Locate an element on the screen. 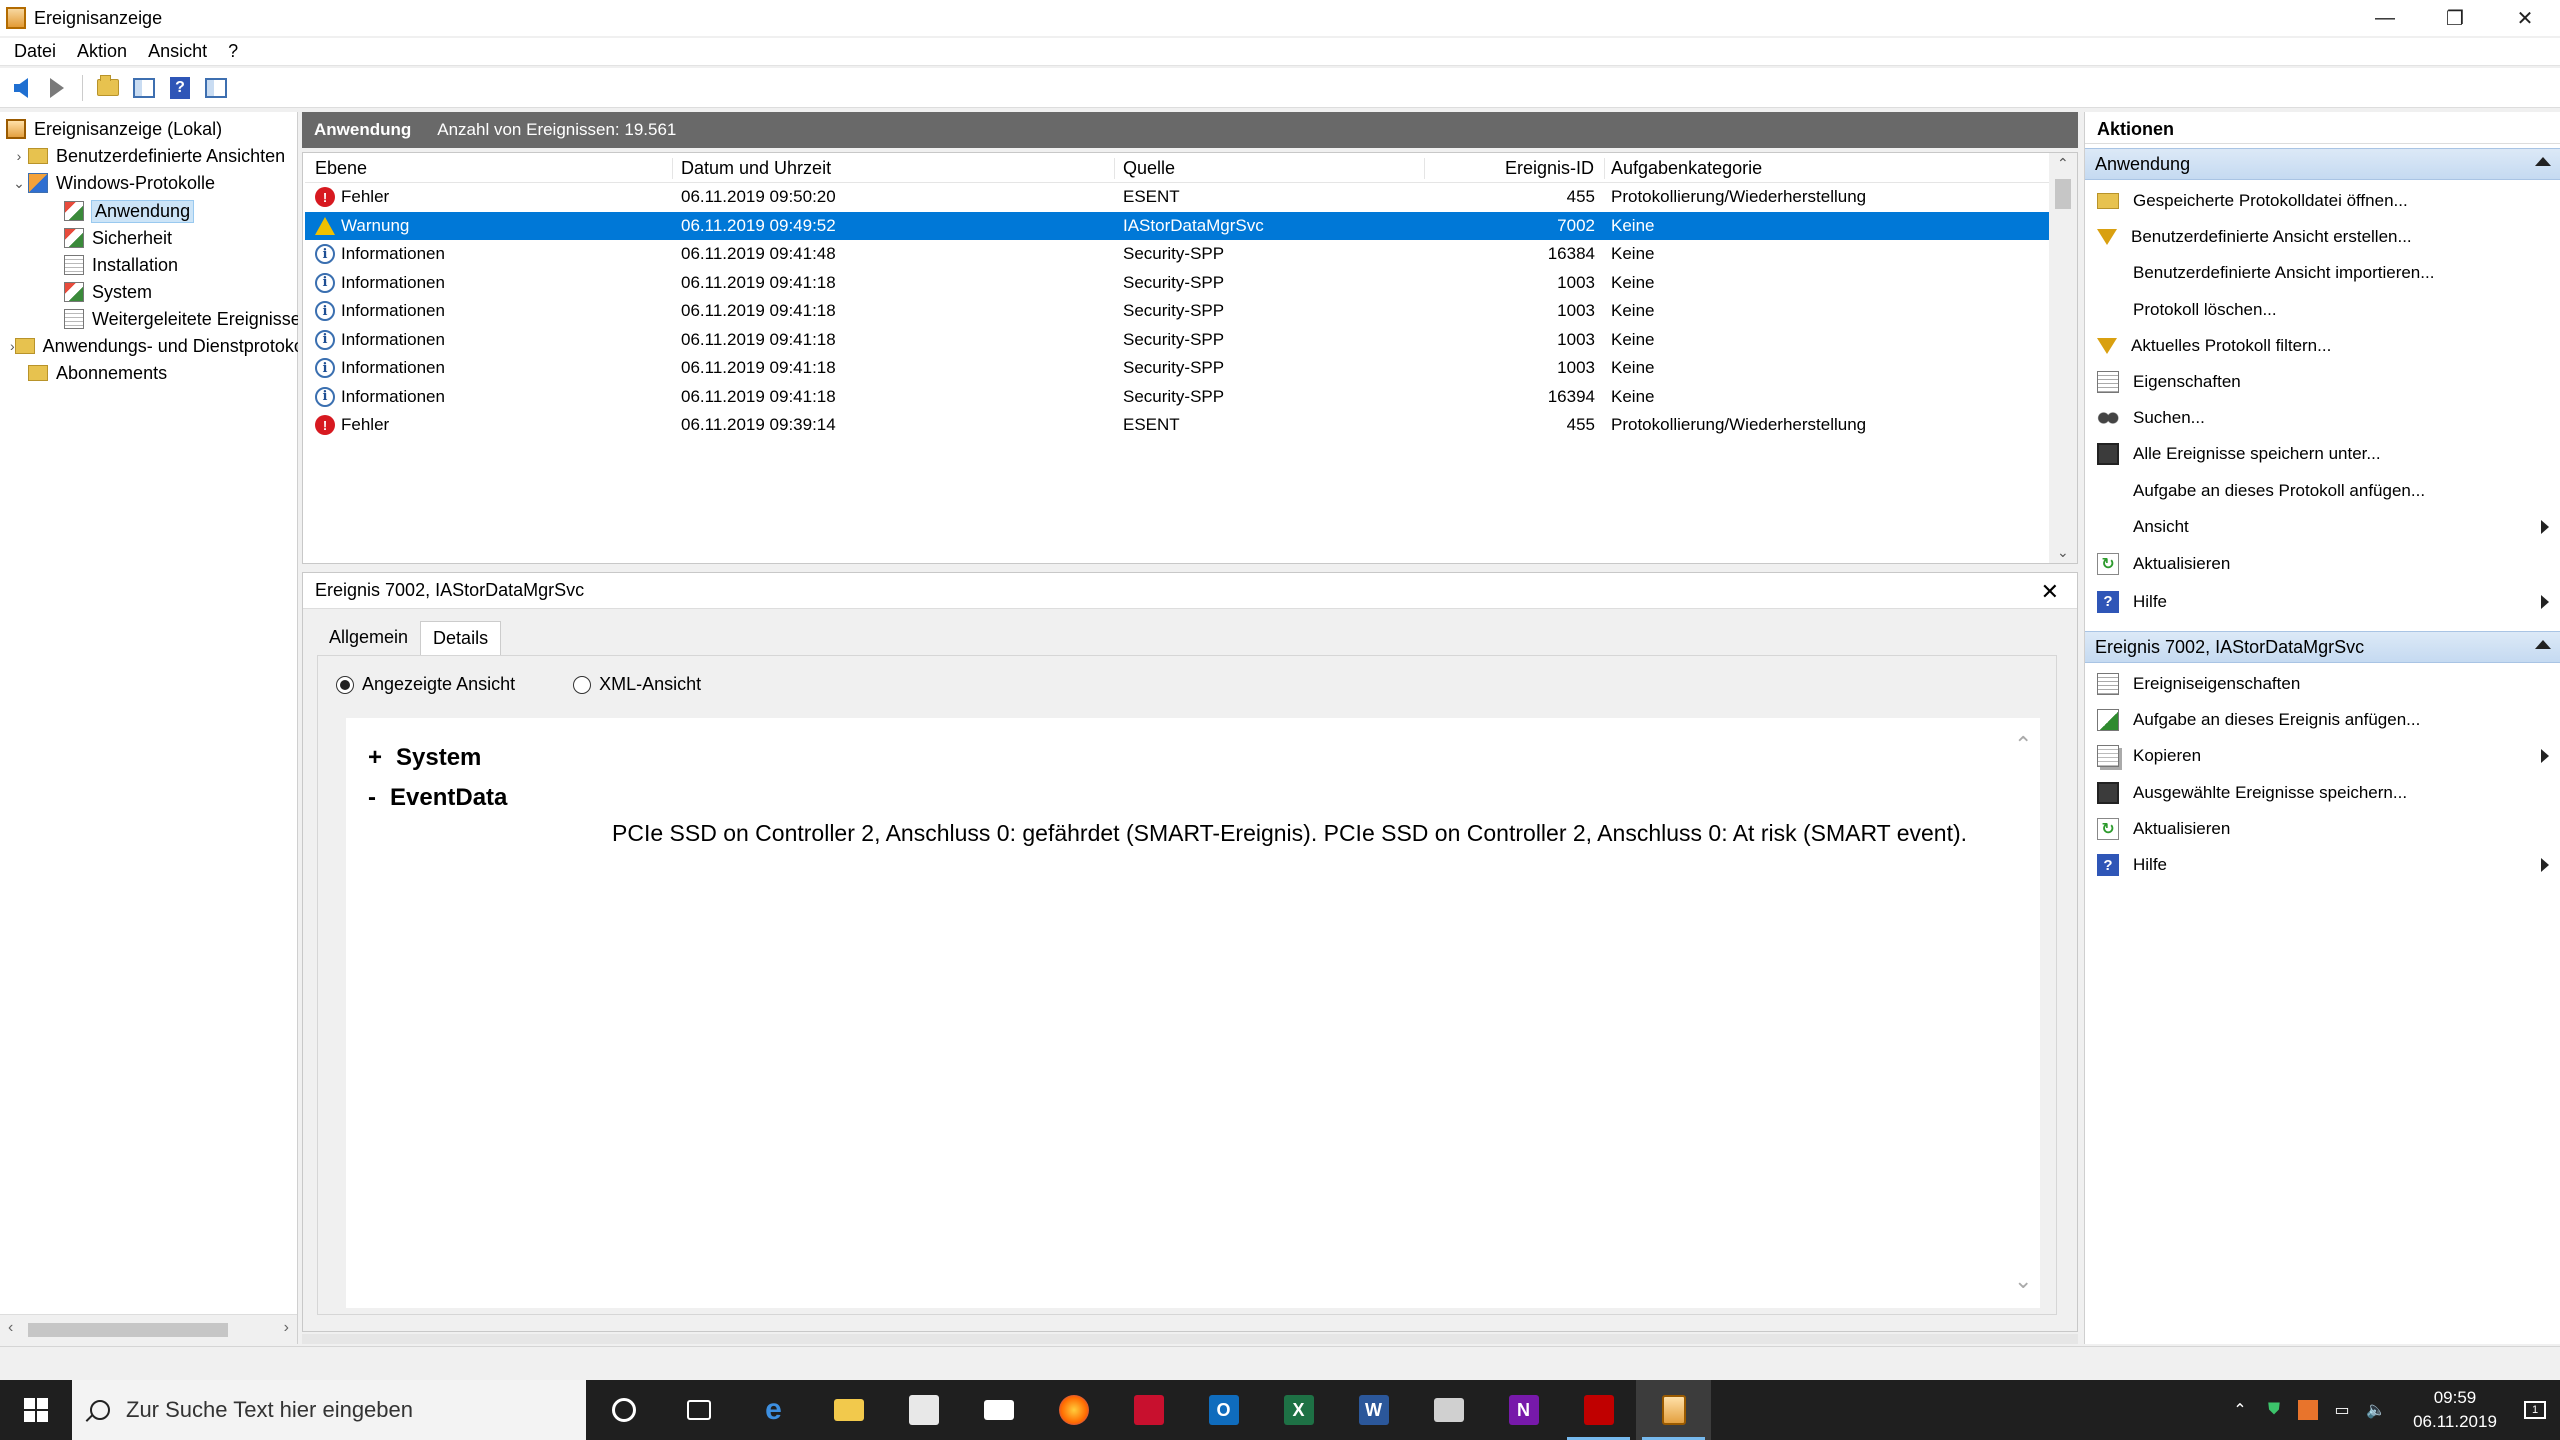 This screenshot has width=2560, height=1440. radio-checked-icon is located at coordinates (345, 684).